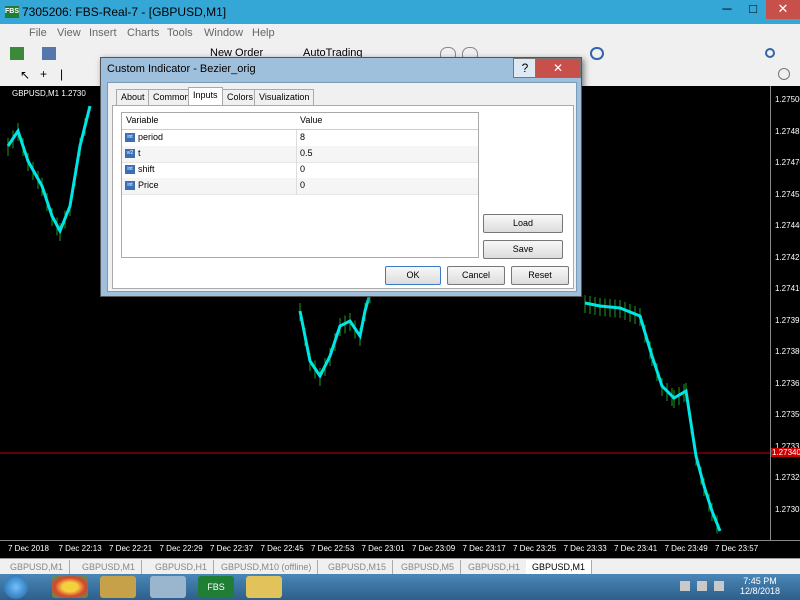 The image size is (800, 600). What do you see at coordinates (205, 96) in the screenshot?
I see `tab-inputs: Inputs` at bounding box center [205, 96].